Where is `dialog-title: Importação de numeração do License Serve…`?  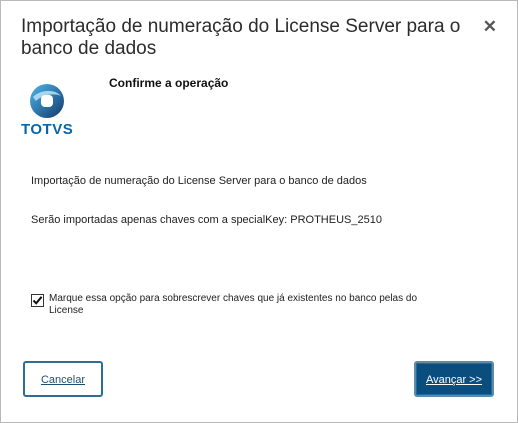 dialog-title: Importação de numeração do License Serve… is located at coordinates (241, 37).